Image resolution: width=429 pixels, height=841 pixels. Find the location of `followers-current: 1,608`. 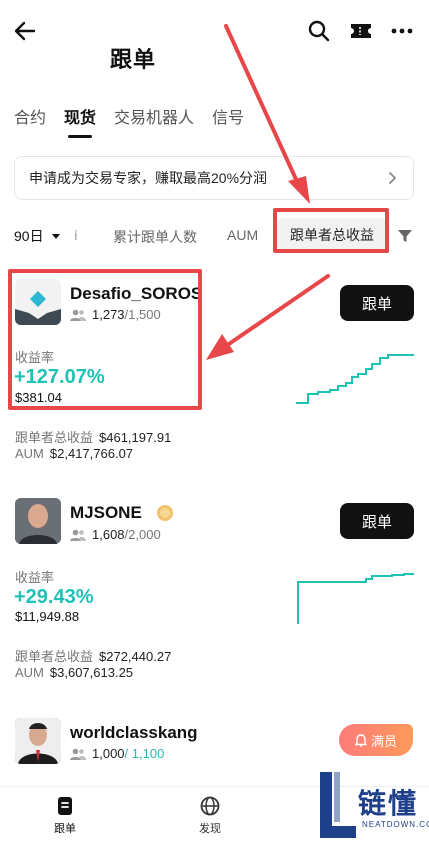

followers-current: 1,608 is located at coordinates (108, 534).